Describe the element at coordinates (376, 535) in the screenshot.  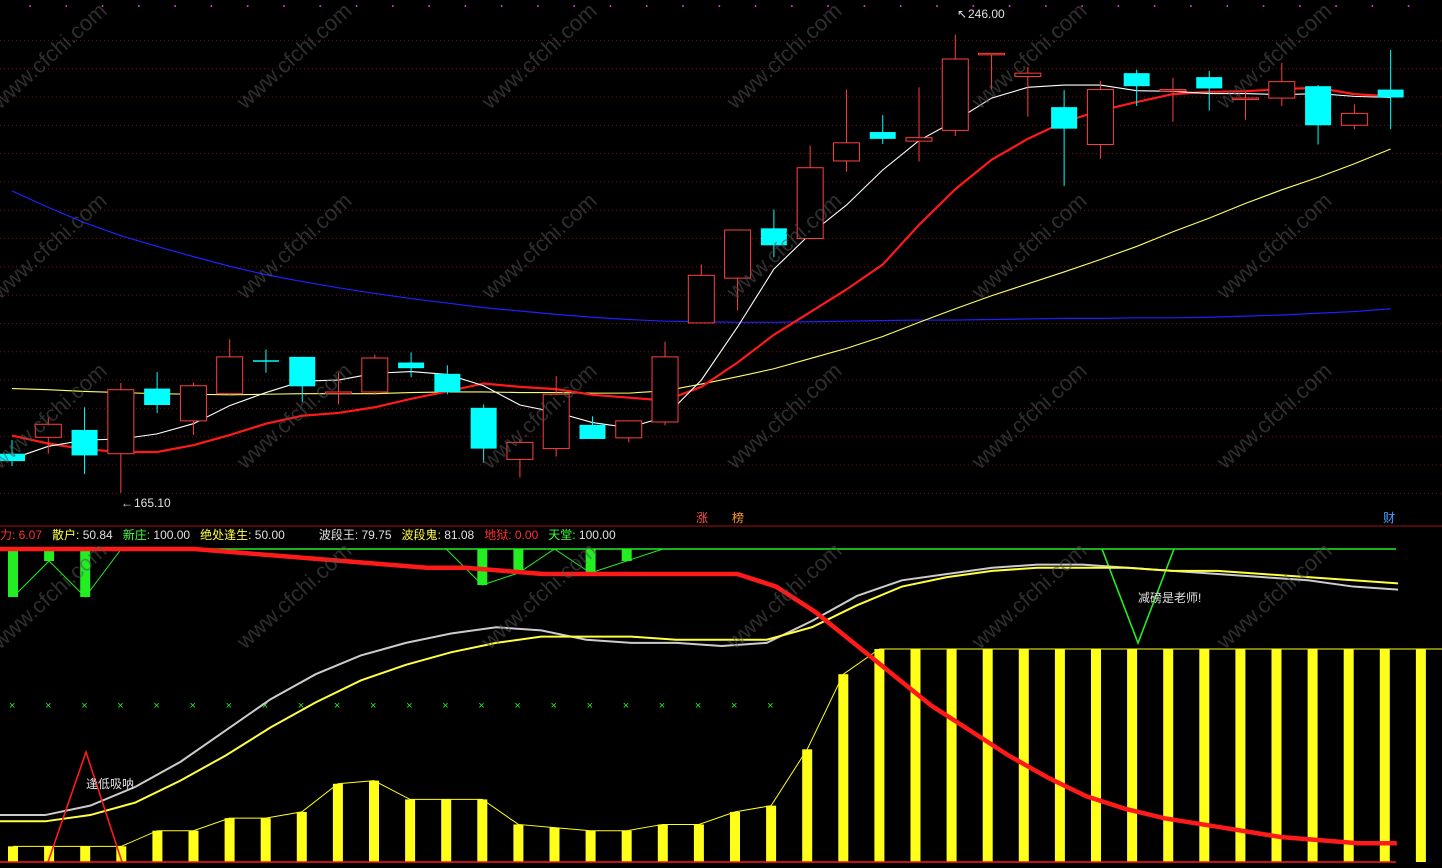
I see `indicator-value: 79.75` at that location.